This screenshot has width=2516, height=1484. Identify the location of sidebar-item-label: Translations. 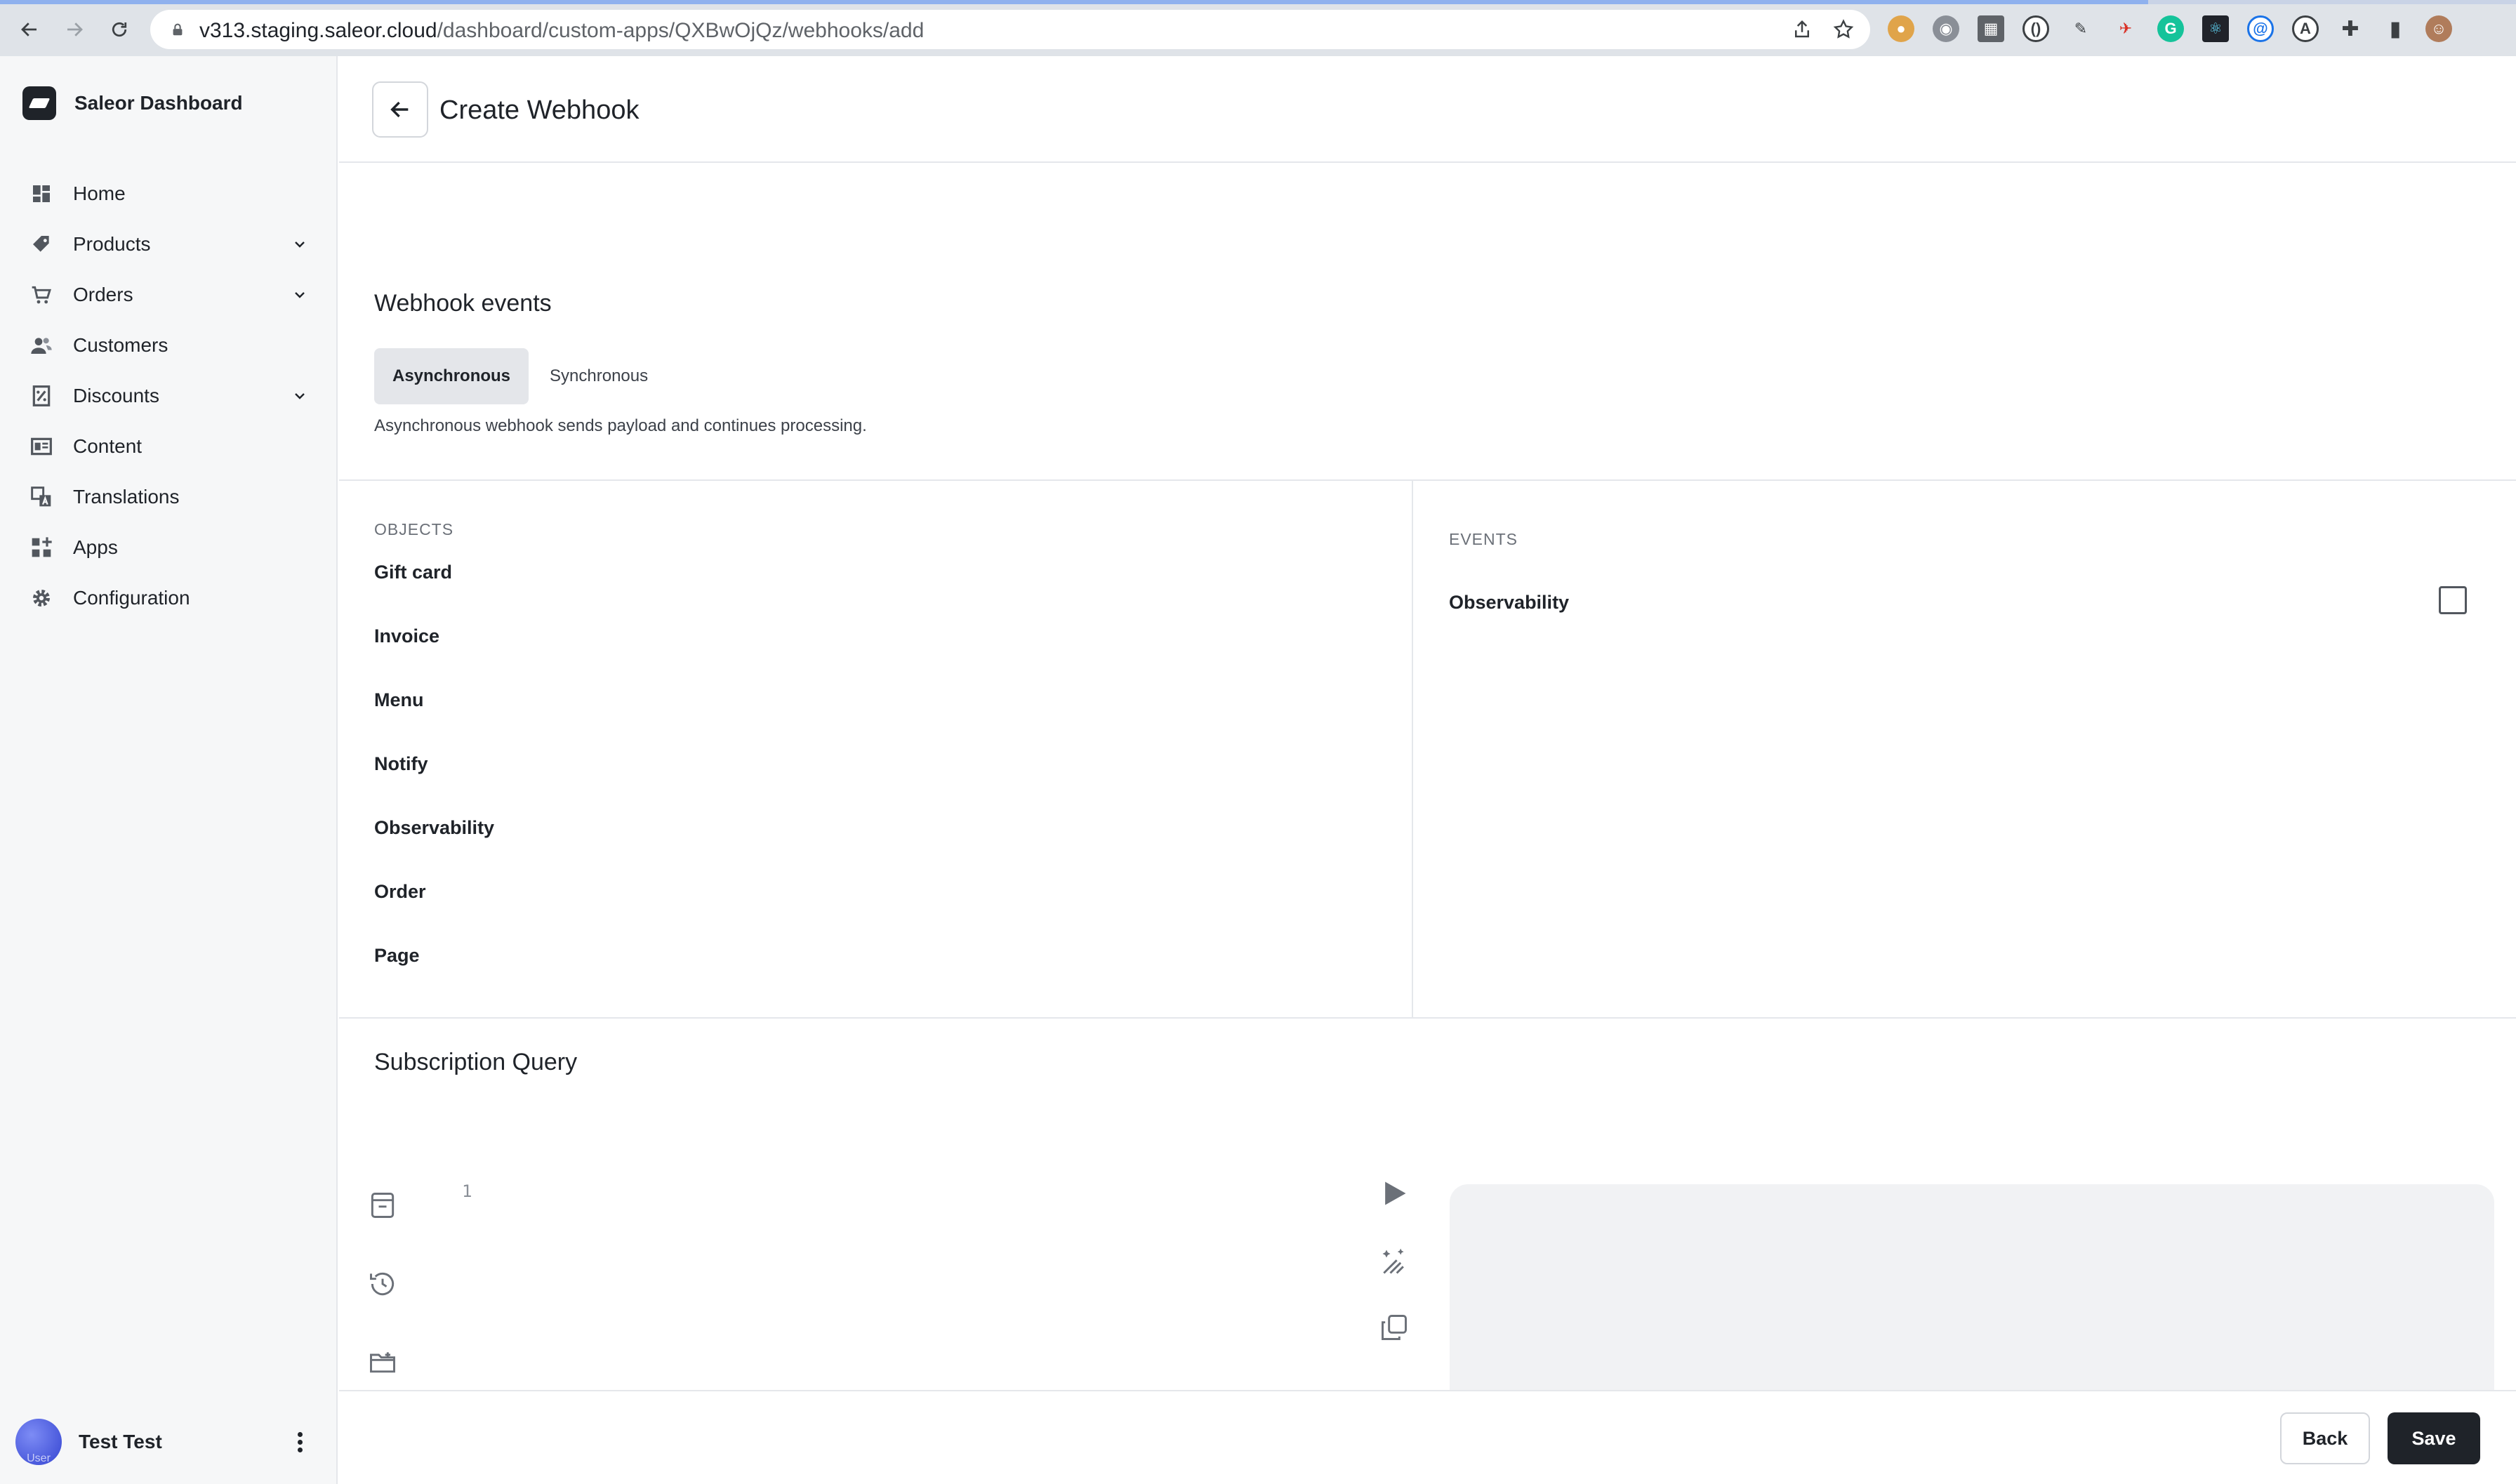
(126, 497).